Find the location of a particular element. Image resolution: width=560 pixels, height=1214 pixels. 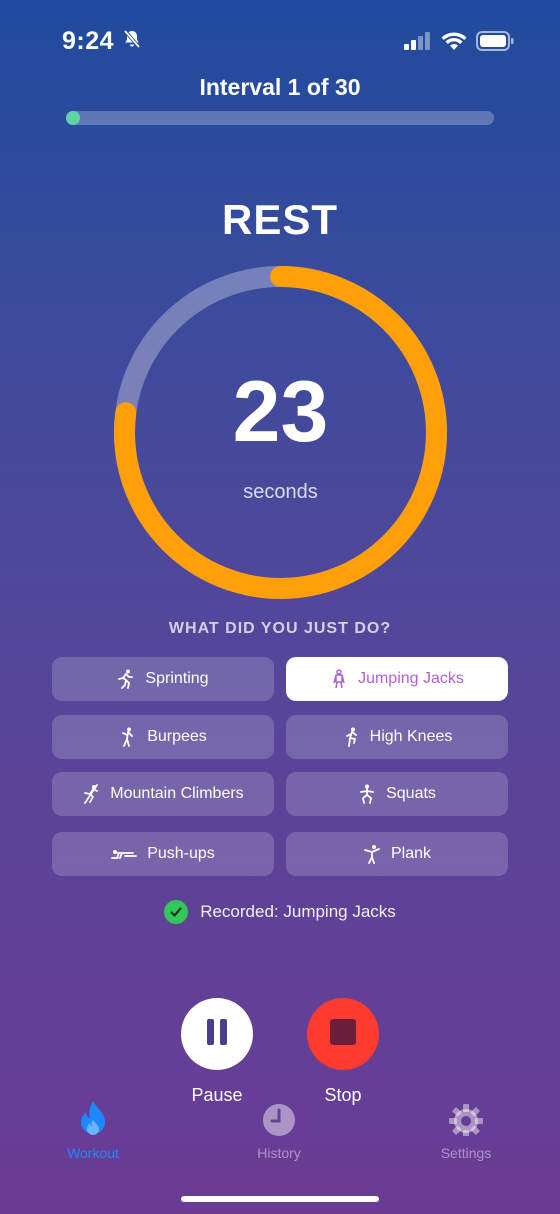

pause-button is located at coordinates (217, 1034).